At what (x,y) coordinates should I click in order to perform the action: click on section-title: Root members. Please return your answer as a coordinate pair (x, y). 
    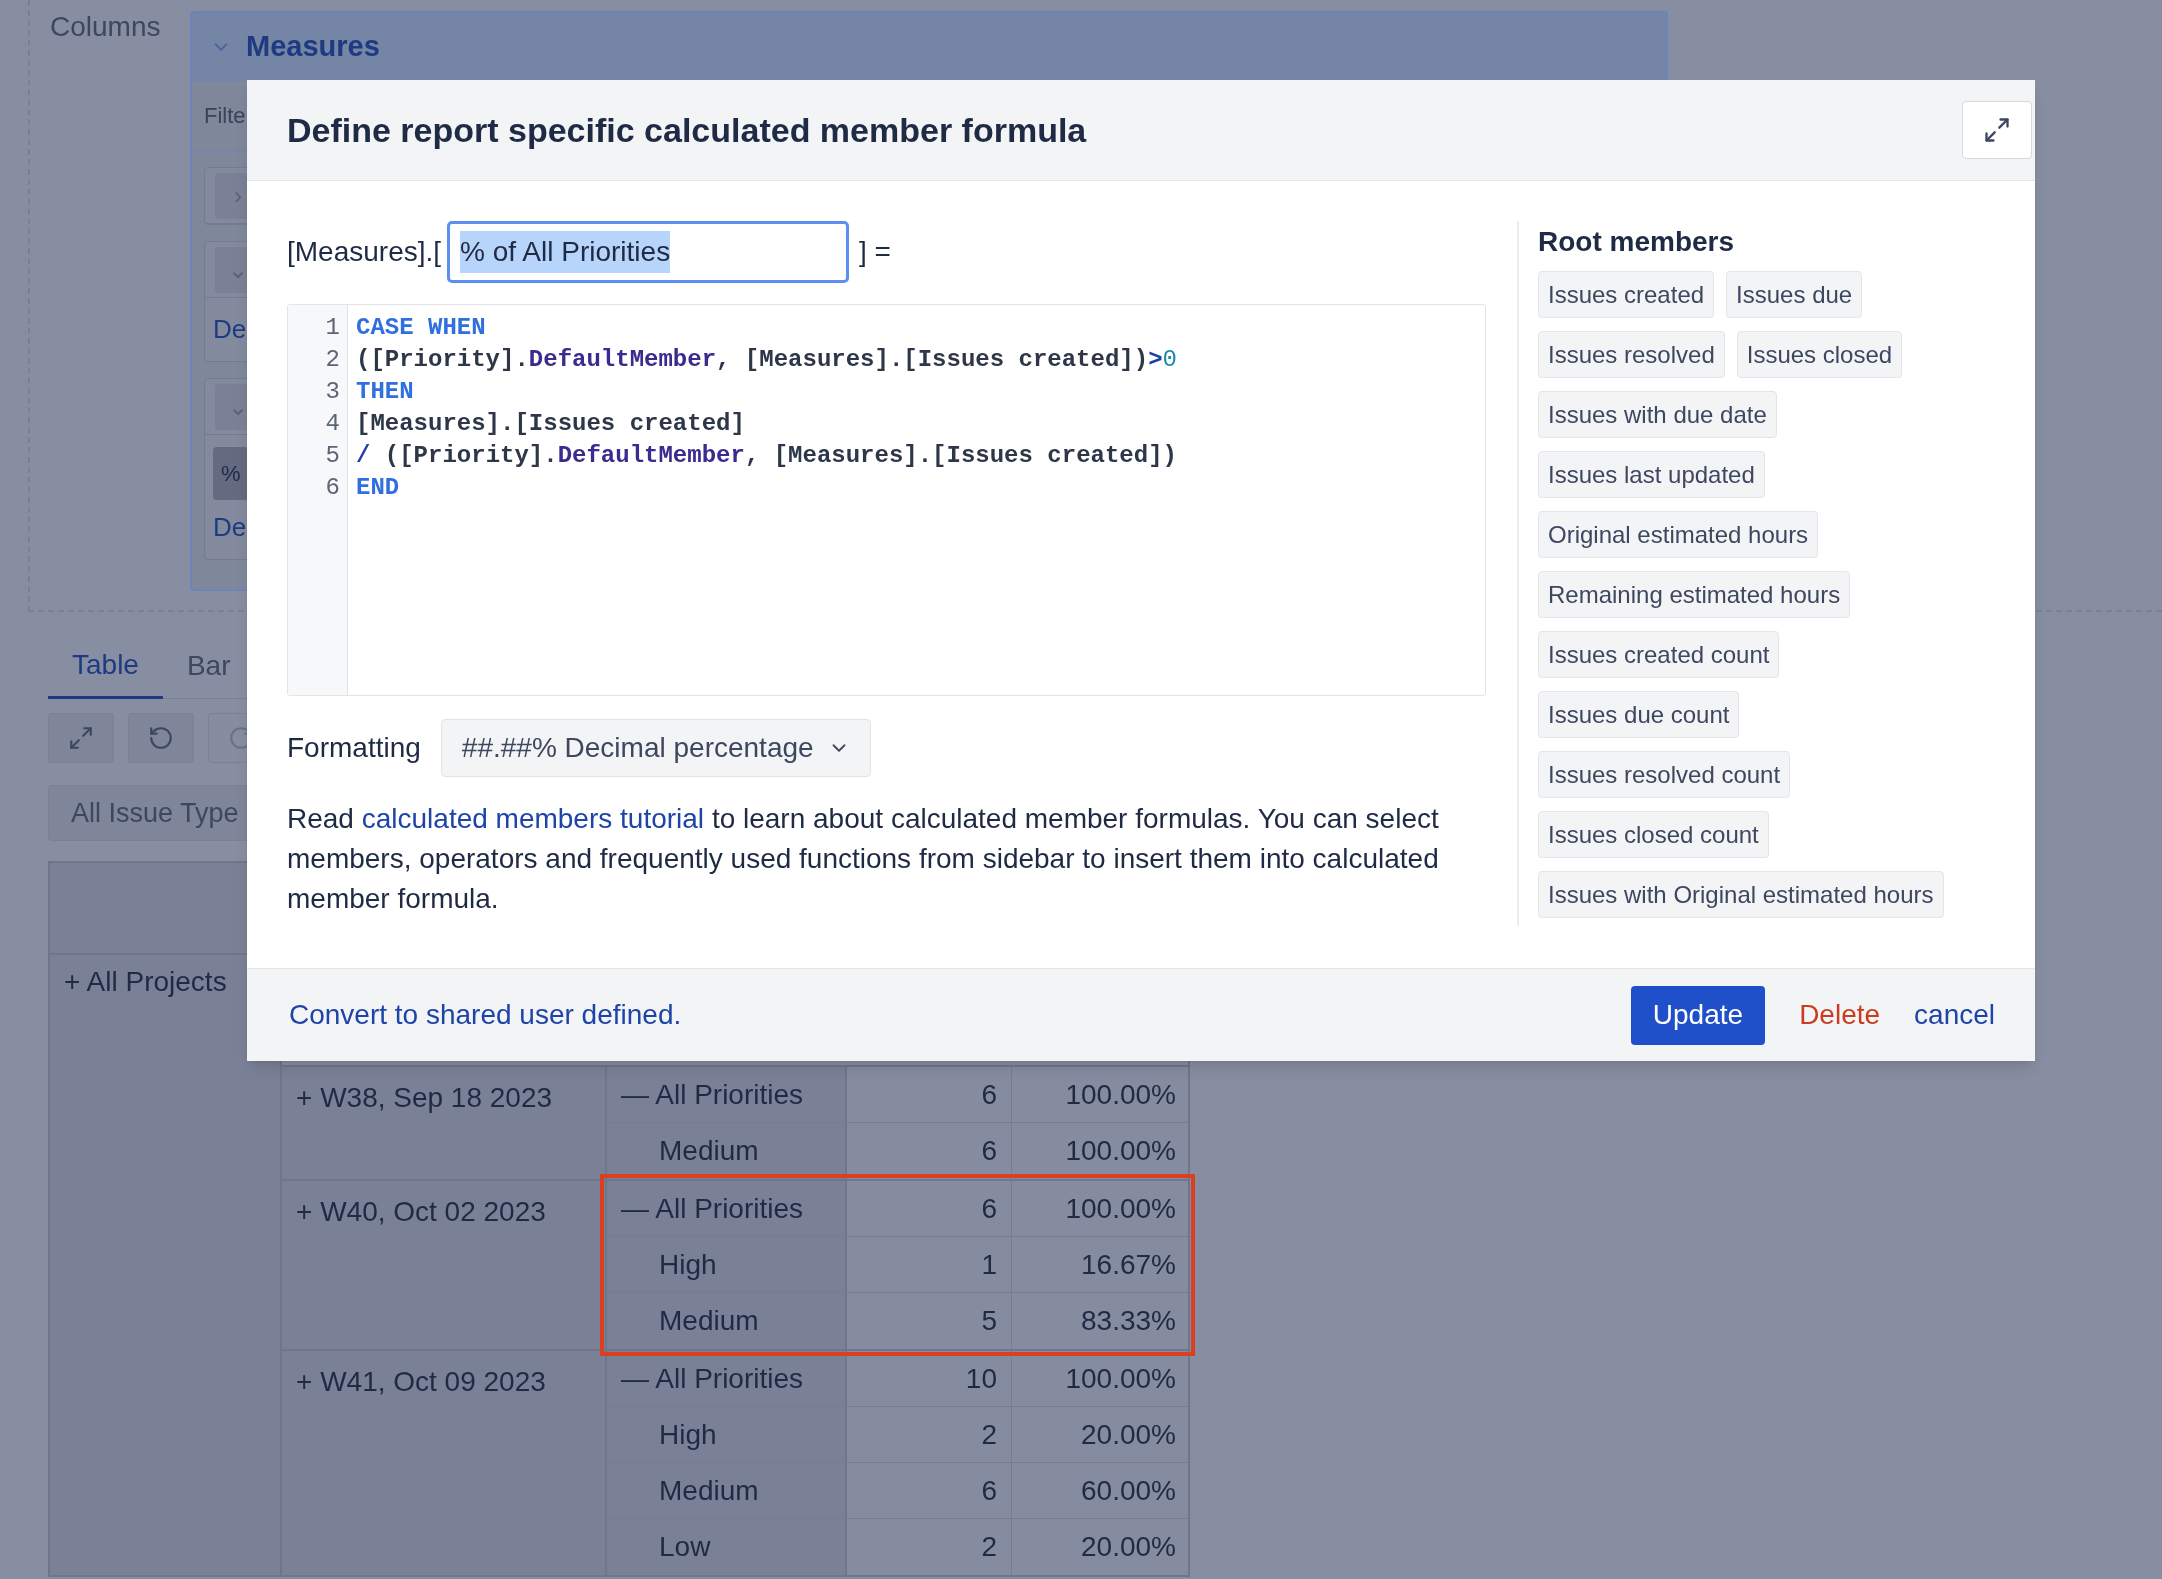
    Looking at the image, I should click on (1637, 242).